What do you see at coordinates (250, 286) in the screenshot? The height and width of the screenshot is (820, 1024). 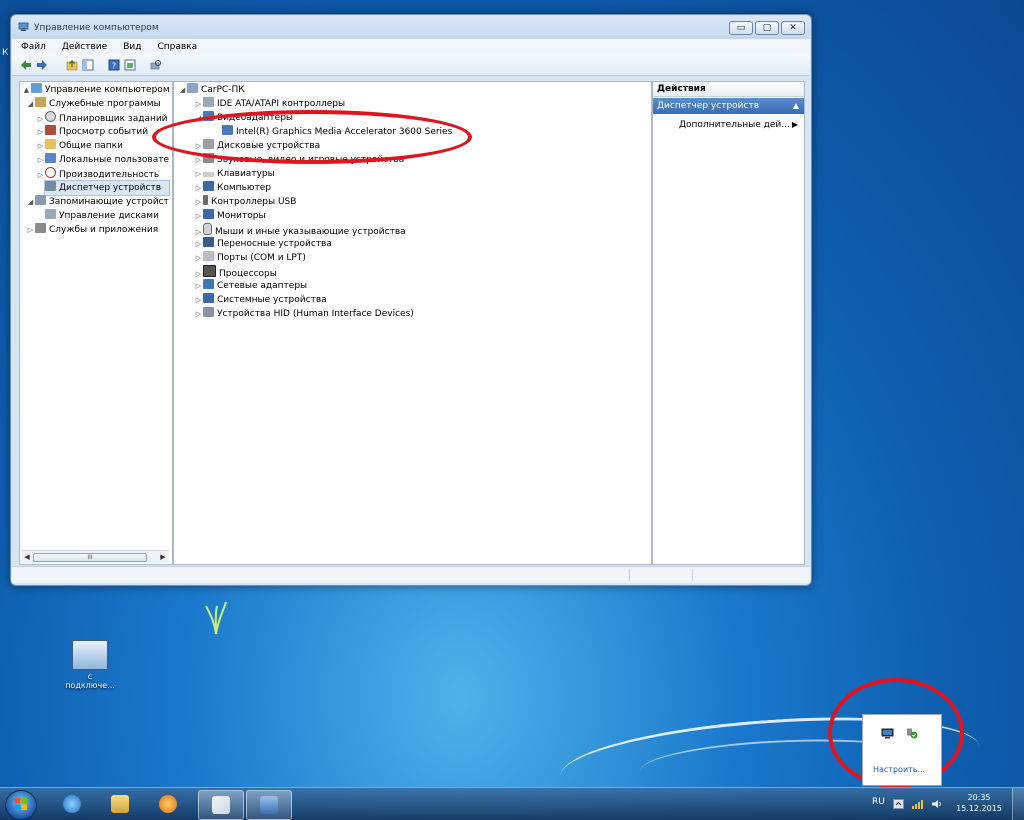 I see `device-category-network: ▷ Сетевые адаптеры` at bounding box center [250, 286].